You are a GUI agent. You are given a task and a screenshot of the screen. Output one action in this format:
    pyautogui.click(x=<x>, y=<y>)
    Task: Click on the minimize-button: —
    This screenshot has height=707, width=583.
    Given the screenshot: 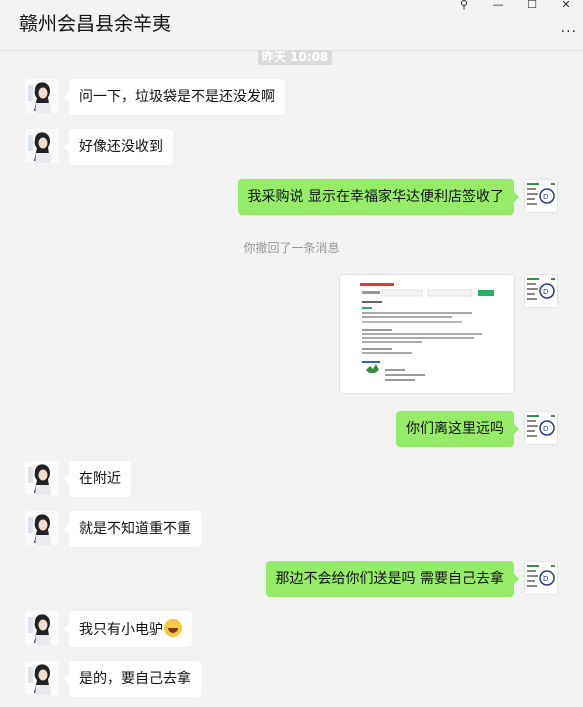 What is the action you would take?
    pyautogui.click(x=498, y=7)
    